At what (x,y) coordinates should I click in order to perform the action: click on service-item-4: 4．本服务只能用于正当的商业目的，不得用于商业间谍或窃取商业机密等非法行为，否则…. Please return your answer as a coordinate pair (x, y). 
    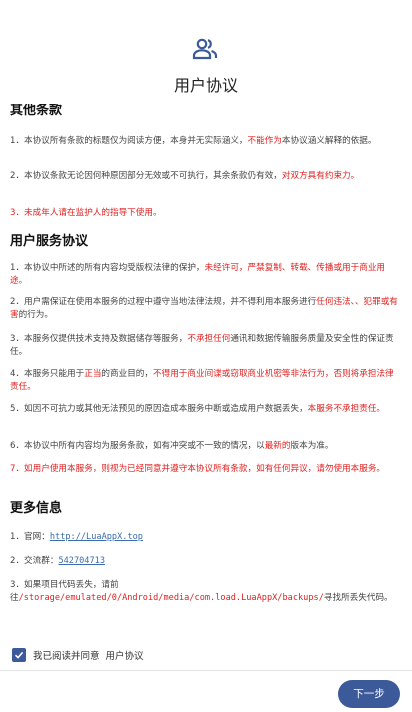
    Looking at the image, I should click on (202, 380).